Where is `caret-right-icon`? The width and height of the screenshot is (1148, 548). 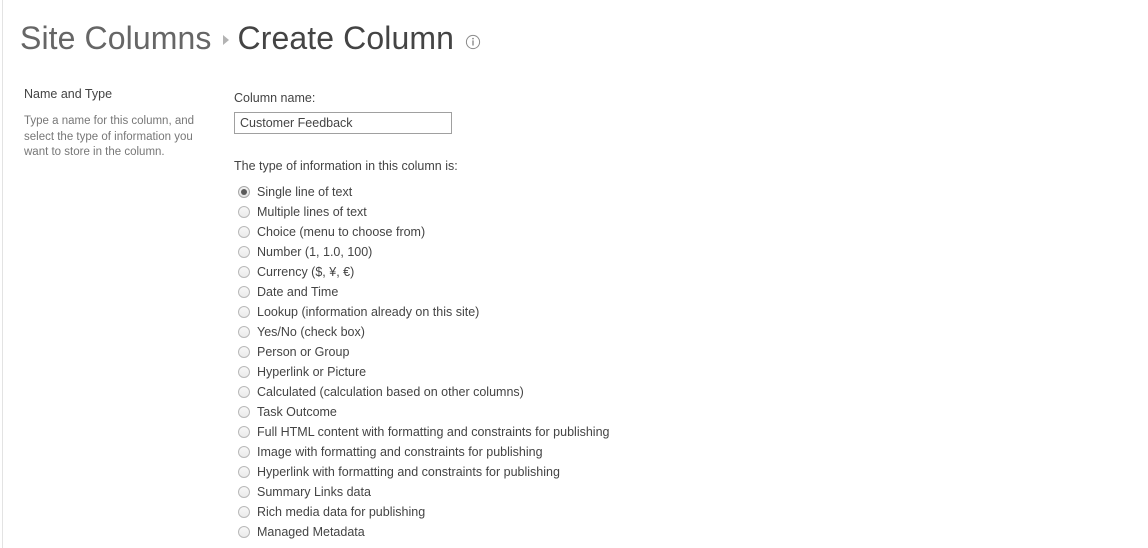 caret-right-icon is located at coordinates (225, 40).